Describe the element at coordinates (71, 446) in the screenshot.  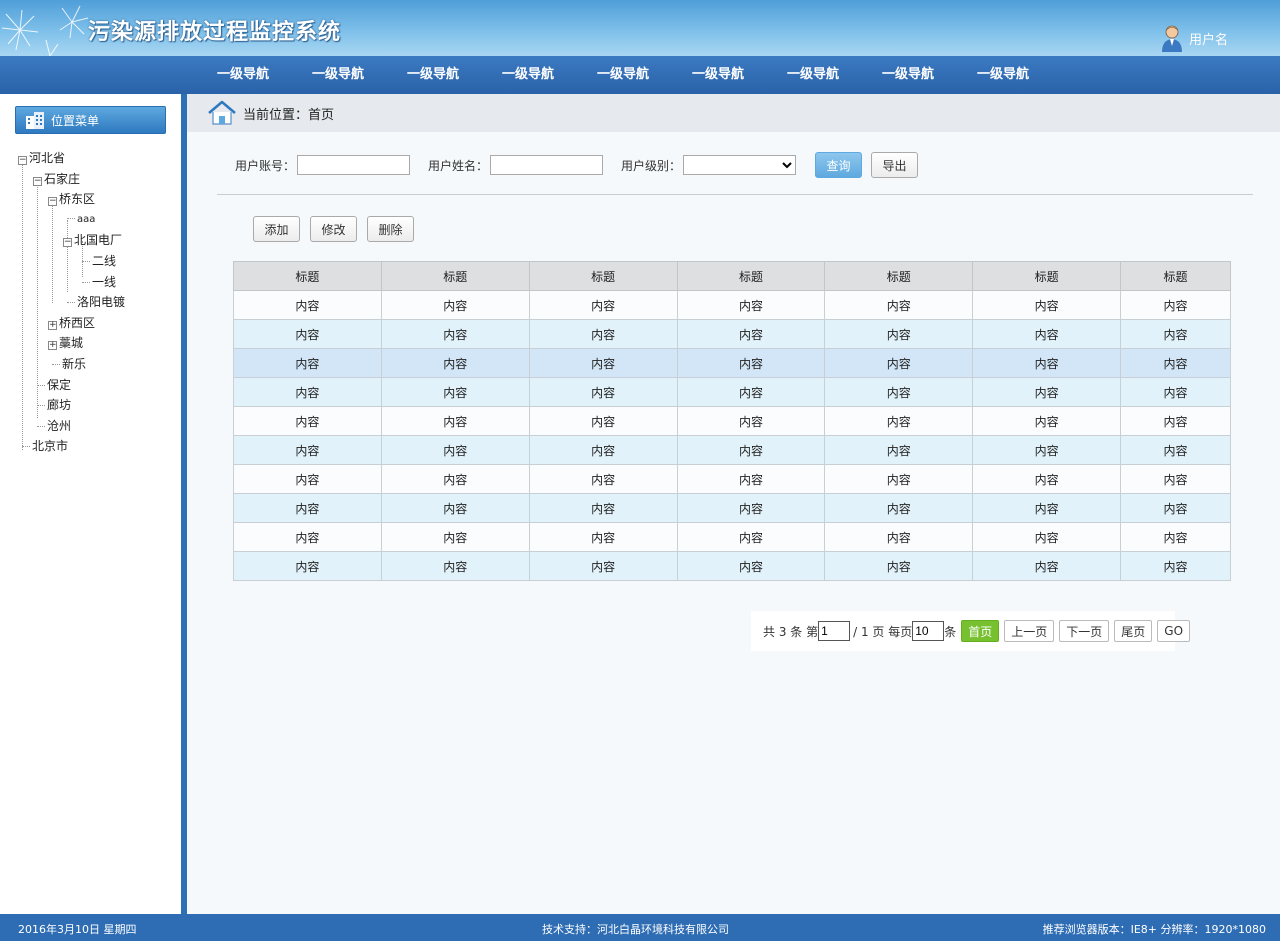
I see `tree-node: 北京市` at that location.